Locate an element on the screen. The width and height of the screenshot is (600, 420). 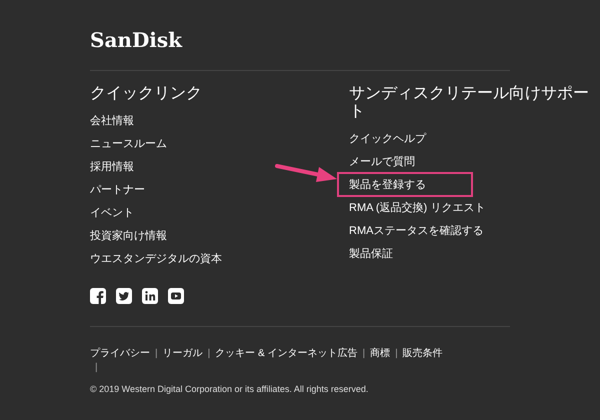
footer-link: 販売条件 is located at coordinates (422, 354).